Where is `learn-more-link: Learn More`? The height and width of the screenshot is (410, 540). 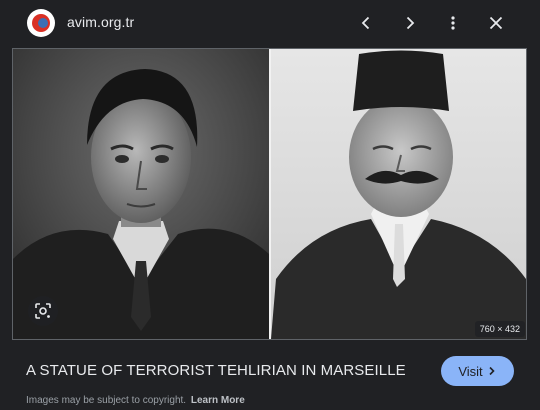
learn-more-link: Learn More is located at coordinates (218, 400).